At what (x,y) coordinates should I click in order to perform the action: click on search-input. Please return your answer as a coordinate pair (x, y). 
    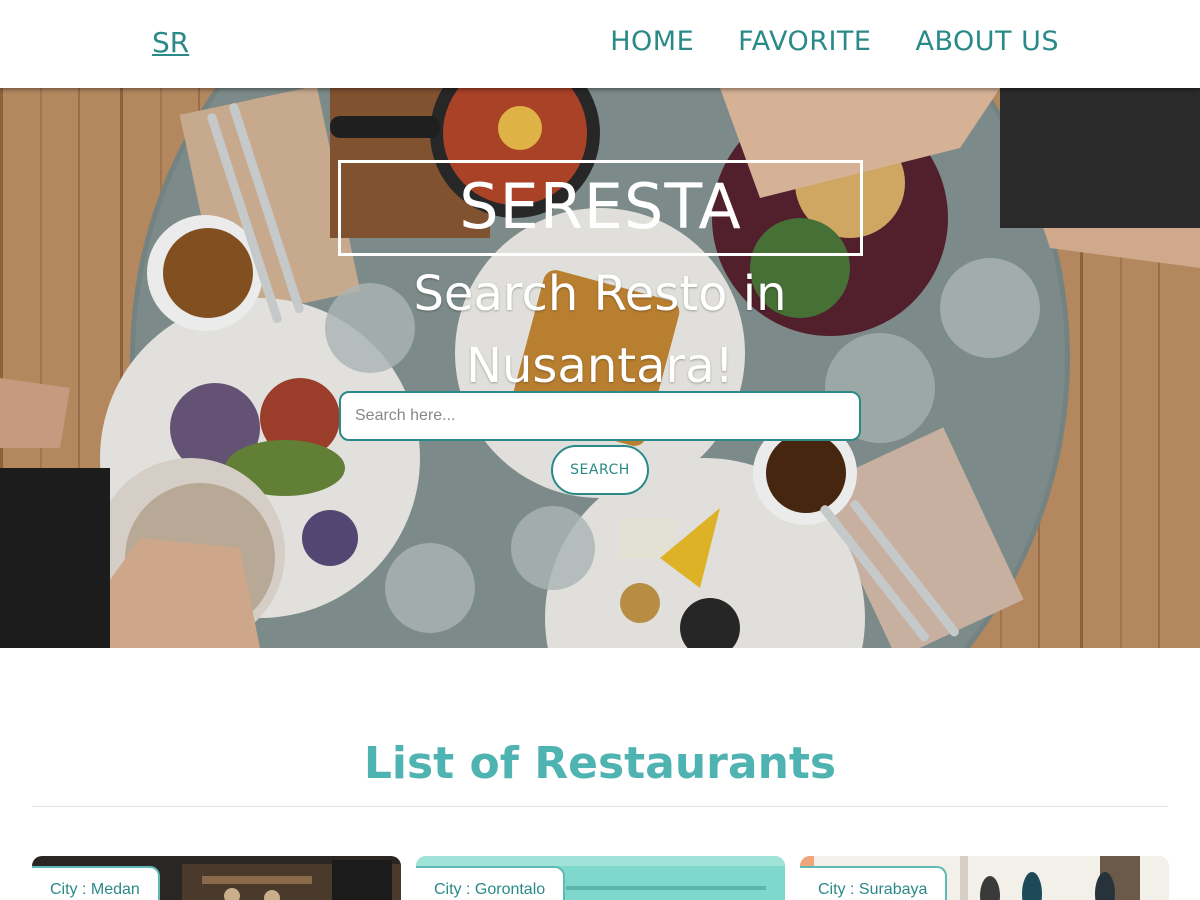
    Looking at the image, I should click on (600, 416).